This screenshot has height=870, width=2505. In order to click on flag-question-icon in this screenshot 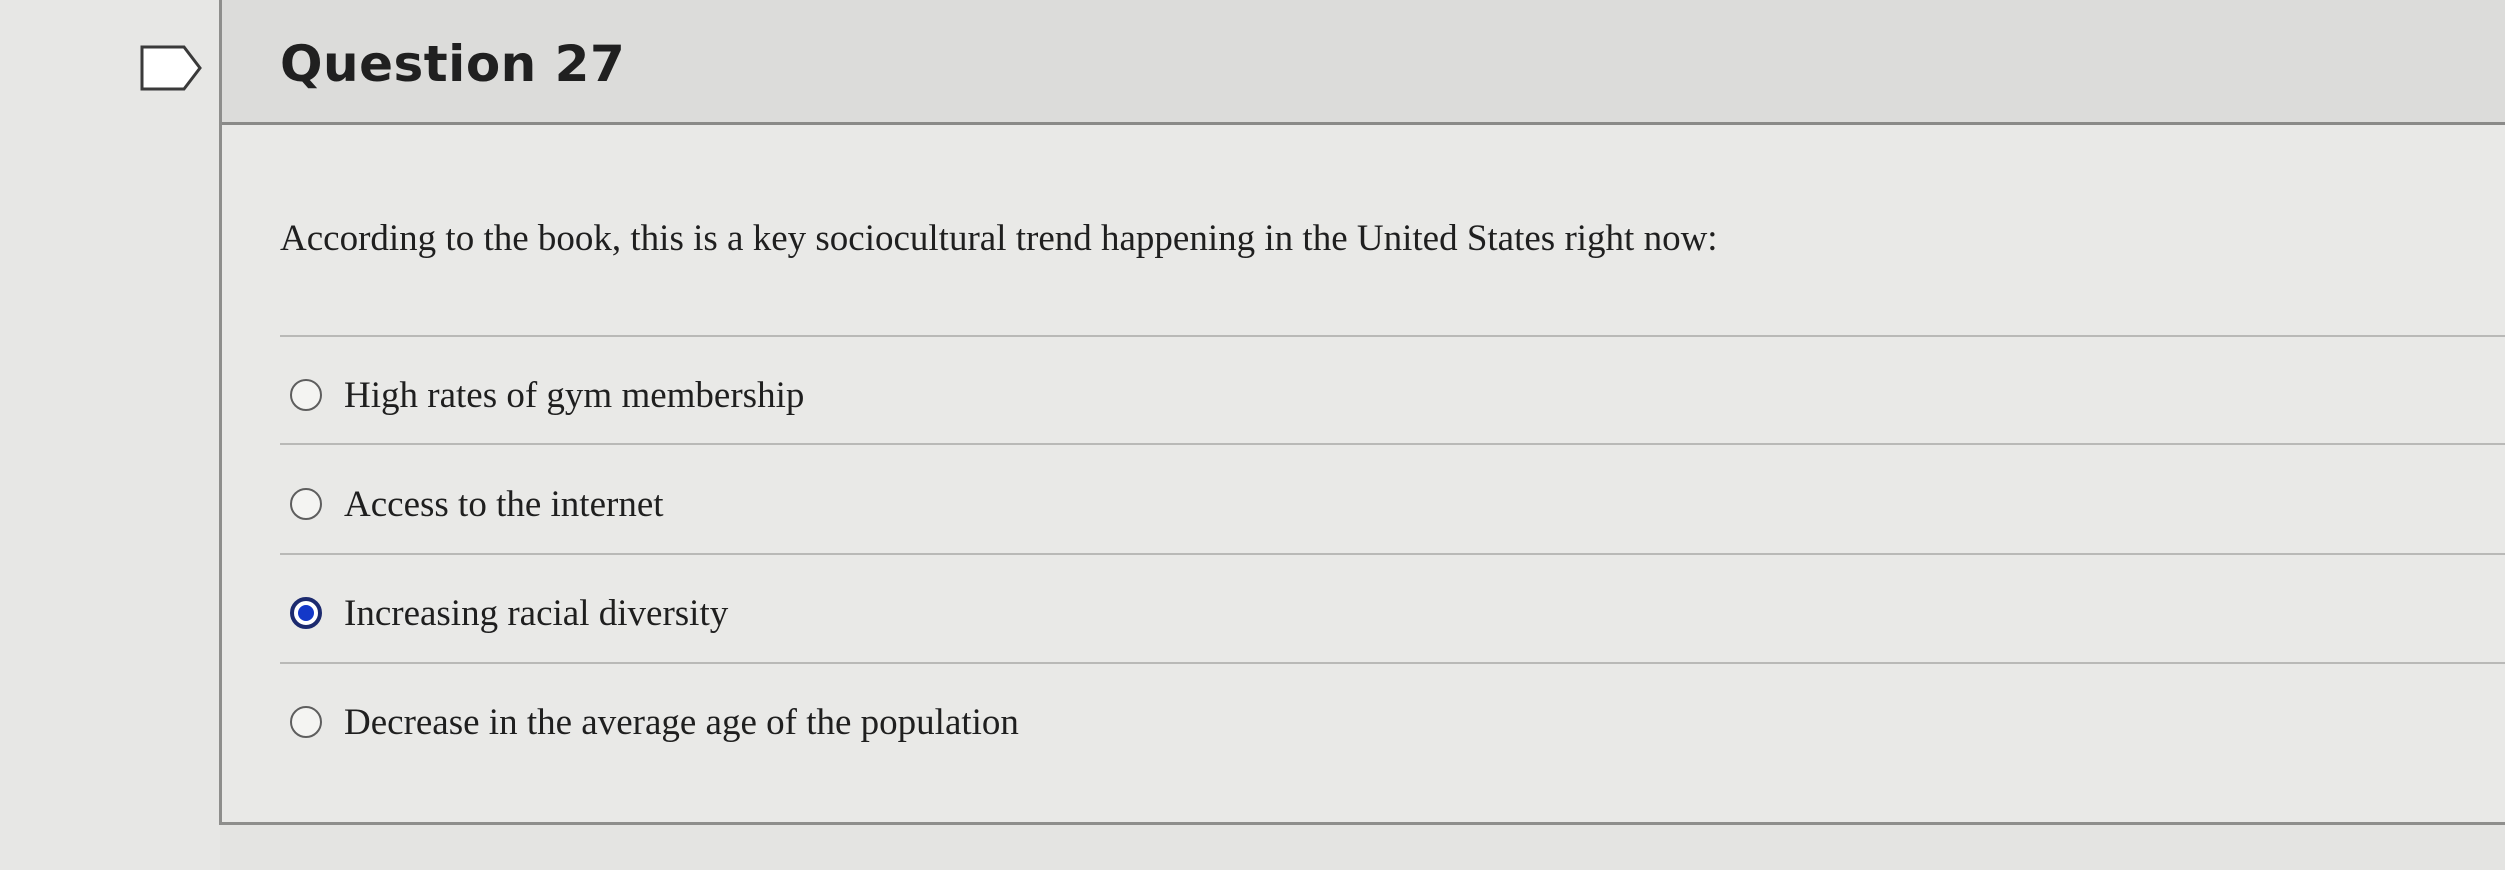, I will do `click(171, 68)`.